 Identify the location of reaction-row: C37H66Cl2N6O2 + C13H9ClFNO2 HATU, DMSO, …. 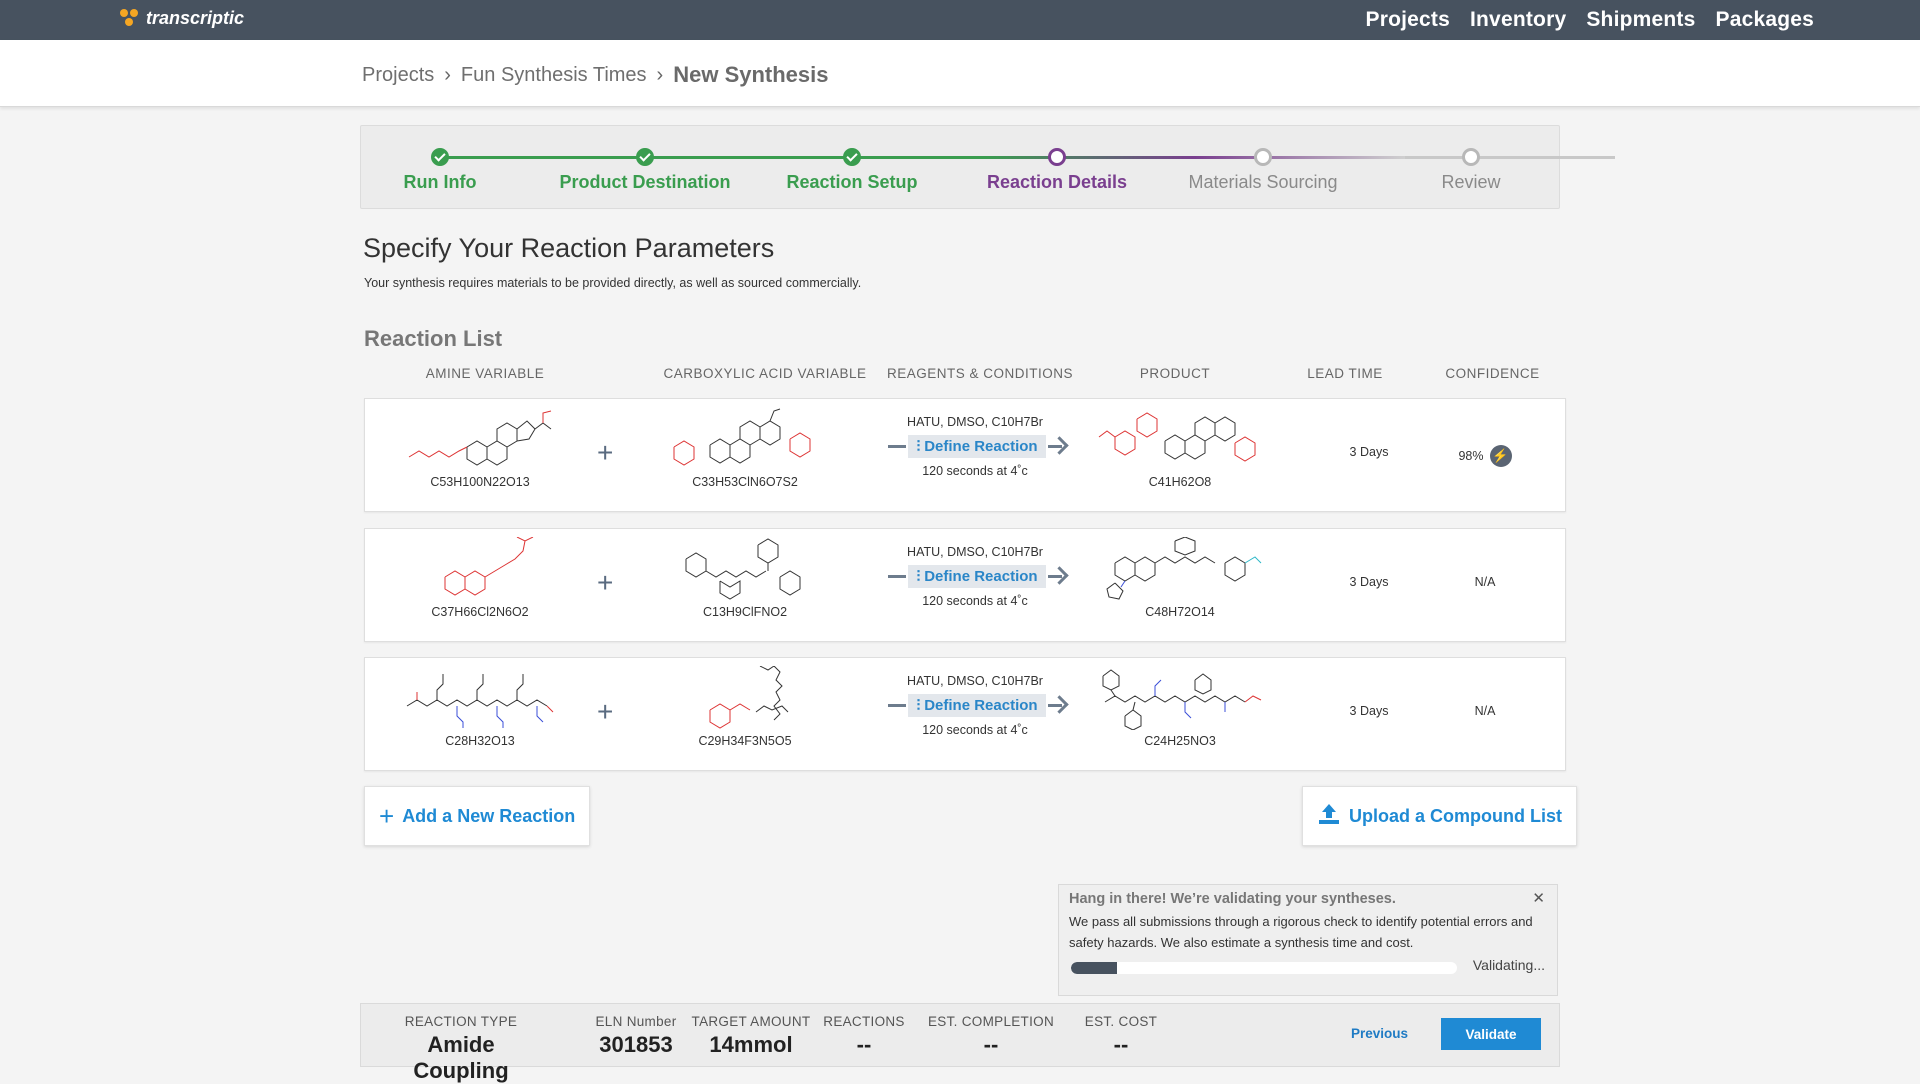
(965, 585).